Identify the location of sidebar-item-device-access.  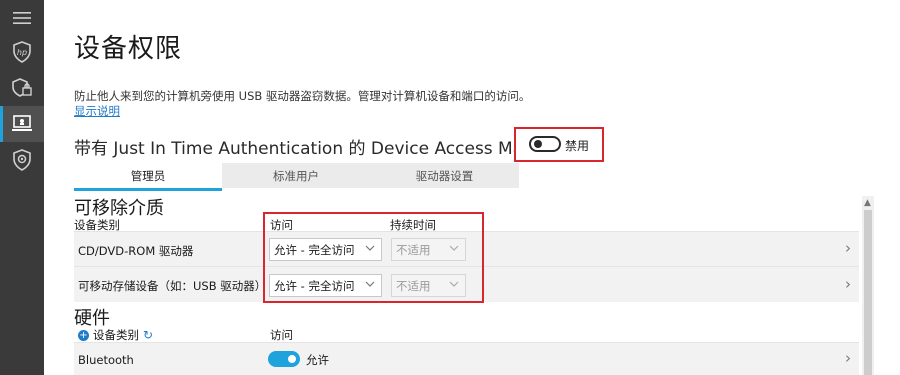
(22, 124).